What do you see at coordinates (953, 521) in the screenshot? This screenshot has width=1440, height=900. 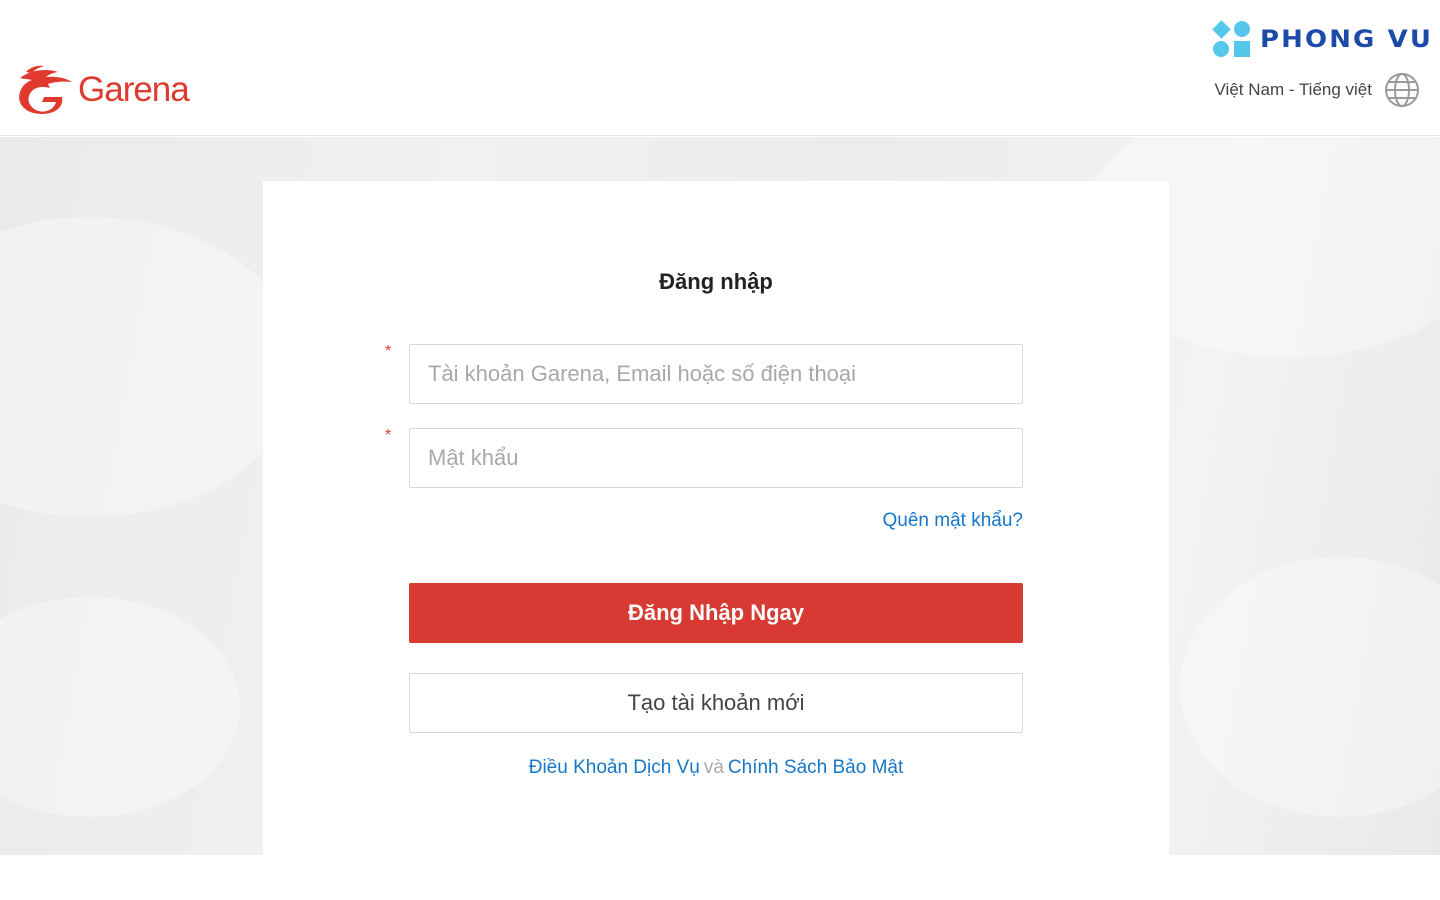 I see `forgot-password-link: Quên mật khẩu?` at bounding box center [953, 521].